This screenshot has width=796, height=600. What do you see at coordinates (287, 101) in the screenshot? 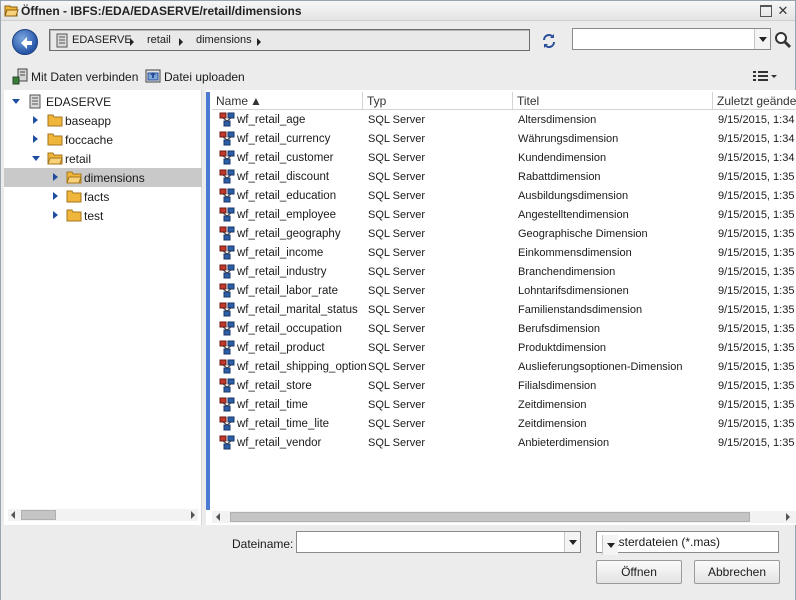
I see `column-header-name: Name ▲` at bounding box center [287, 101].